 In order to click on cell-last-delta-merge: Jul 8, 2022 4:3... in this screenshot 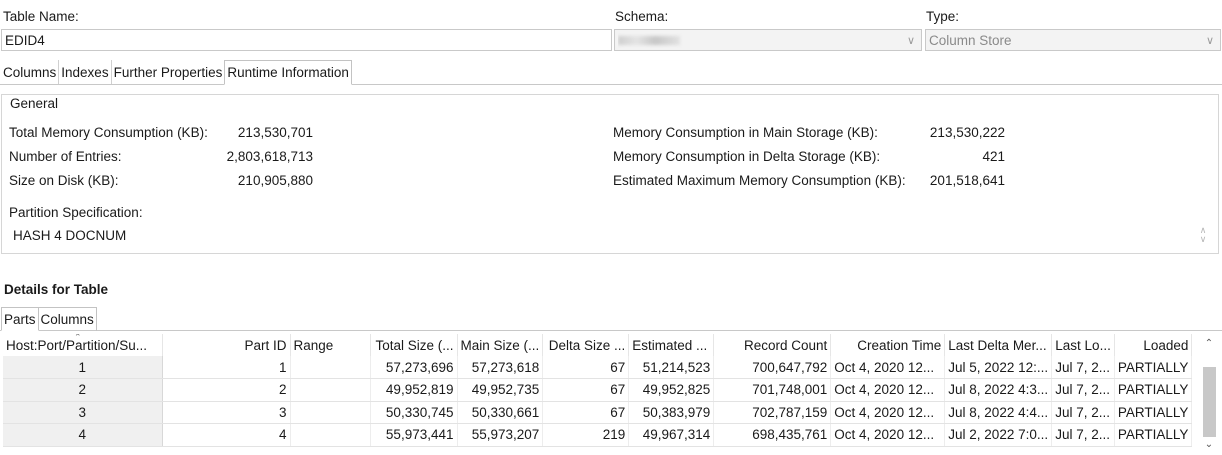, I will do `click(998, 390)`.